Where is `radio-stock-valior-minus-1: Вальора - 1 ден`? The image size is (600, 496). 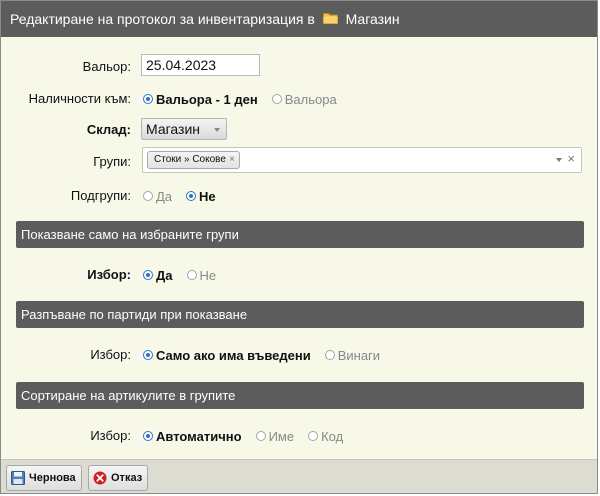
radio-stock-valior-minus-1: Вальора - 1 ден is located at coordinates (200, 99).